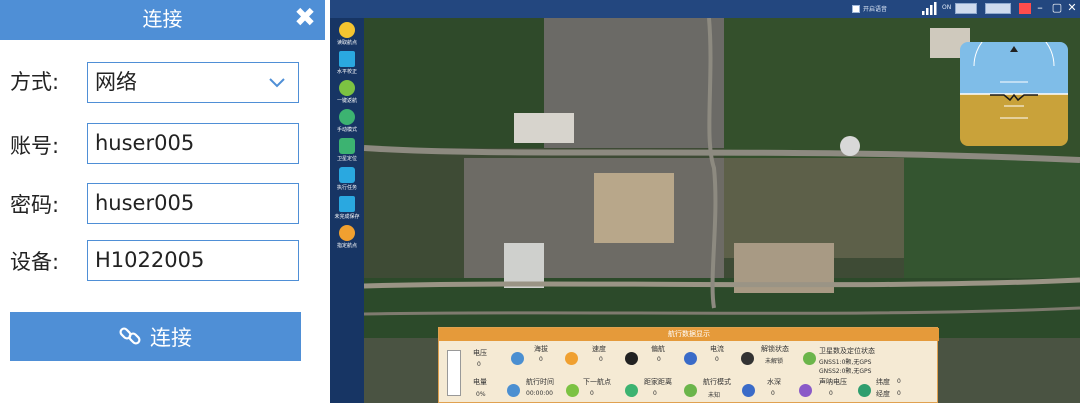 Image resolution: width=1080 pixels, height=403 pixels. I want to click on satellite-icon, so click(809, 358).